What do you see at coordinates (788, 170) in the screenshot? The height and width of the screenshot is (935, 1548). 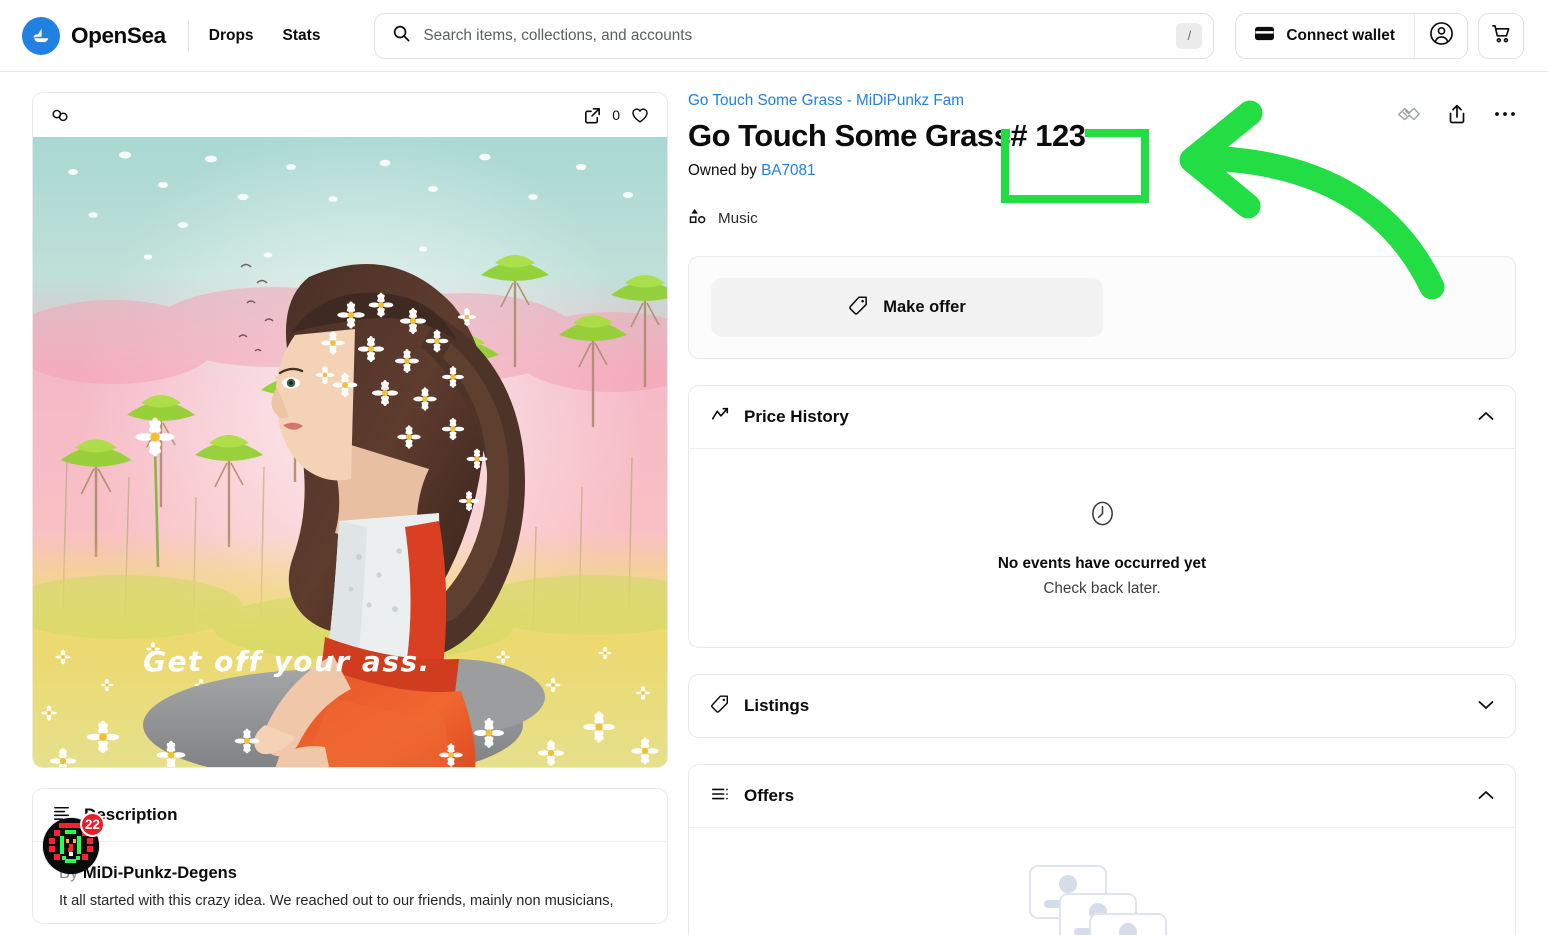 I see `owner-link: BA7081` at bounding box center [788, 170].